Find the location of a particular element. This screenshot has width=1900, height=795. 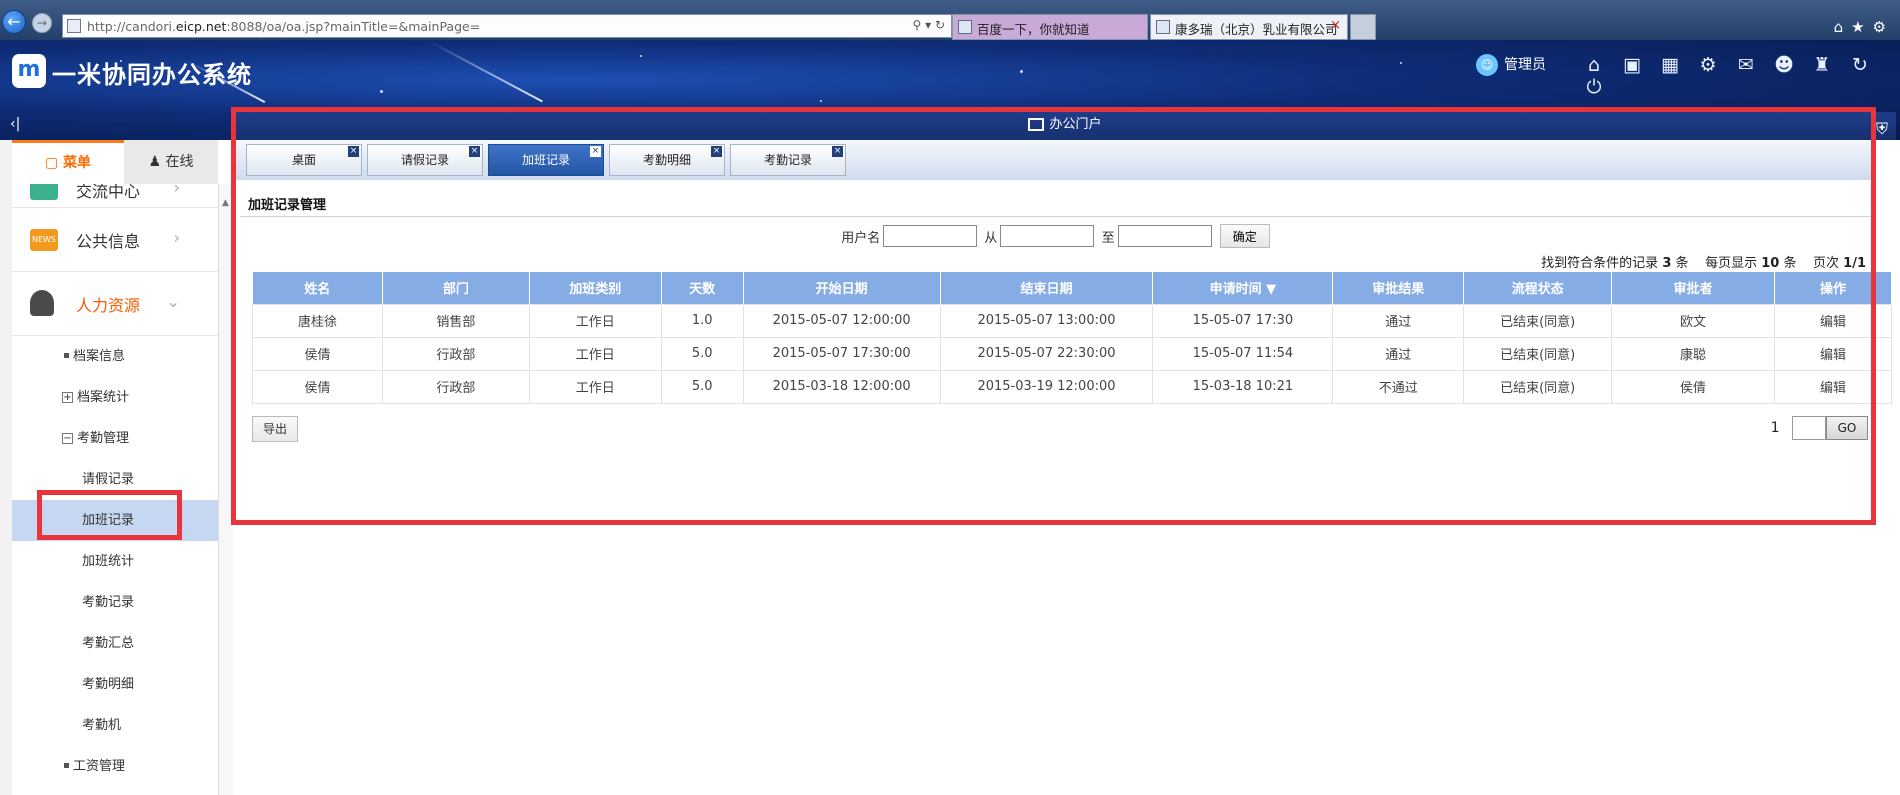

cell-status: 已结束(同意) is located at coordinates (1538, 320).